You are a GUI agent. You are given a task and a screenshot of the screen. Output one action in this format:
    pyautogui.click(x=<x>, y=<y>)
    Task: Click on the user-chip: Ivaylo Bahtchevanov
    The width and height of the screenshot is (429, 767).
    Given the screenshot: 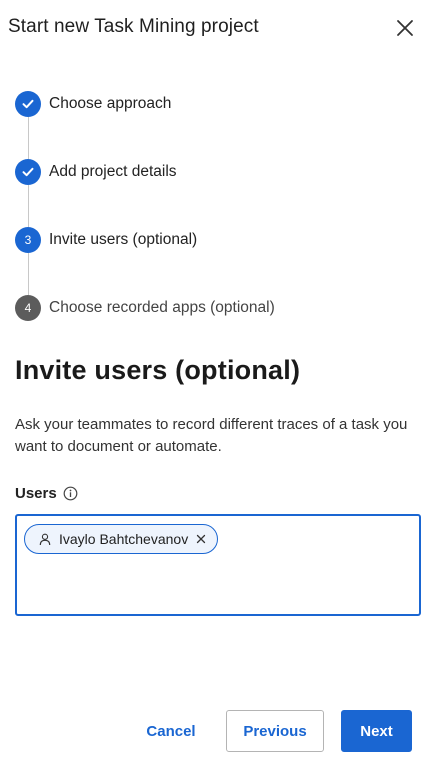 What is the action you would take?
    pyautogui.click(x=121, y=539)
    